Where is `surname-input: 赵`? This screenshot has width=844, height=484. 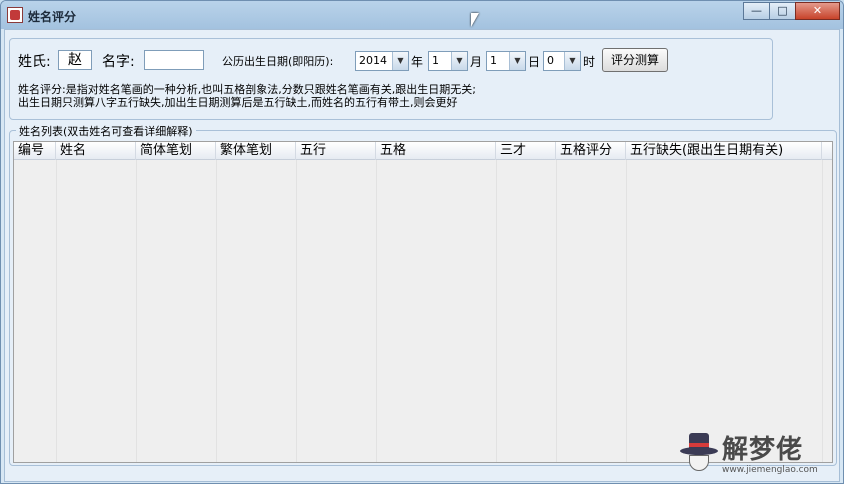 surname-input: 赵 is located at coordinates (75, 60).